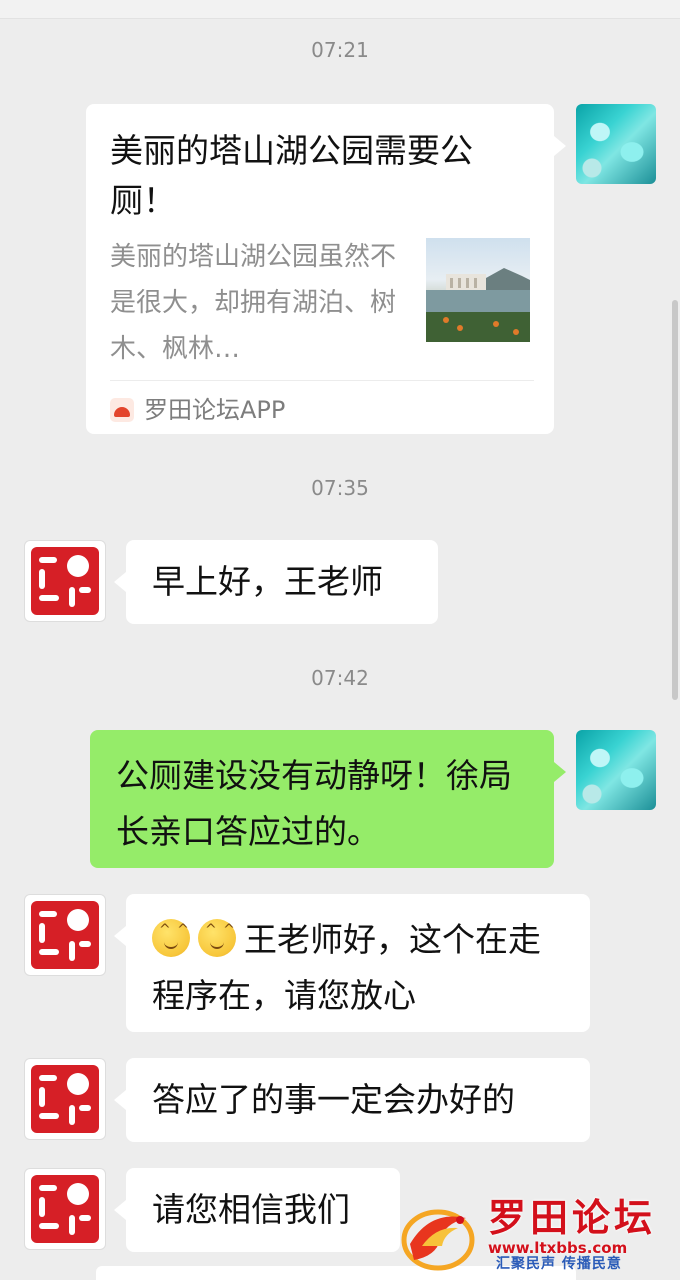 This screenshot has height=1280, width=680. Describe the element at coordinates (558, 1248) in the screenshot. I see `watermark-url: www.ltxbbs.com` at that location.